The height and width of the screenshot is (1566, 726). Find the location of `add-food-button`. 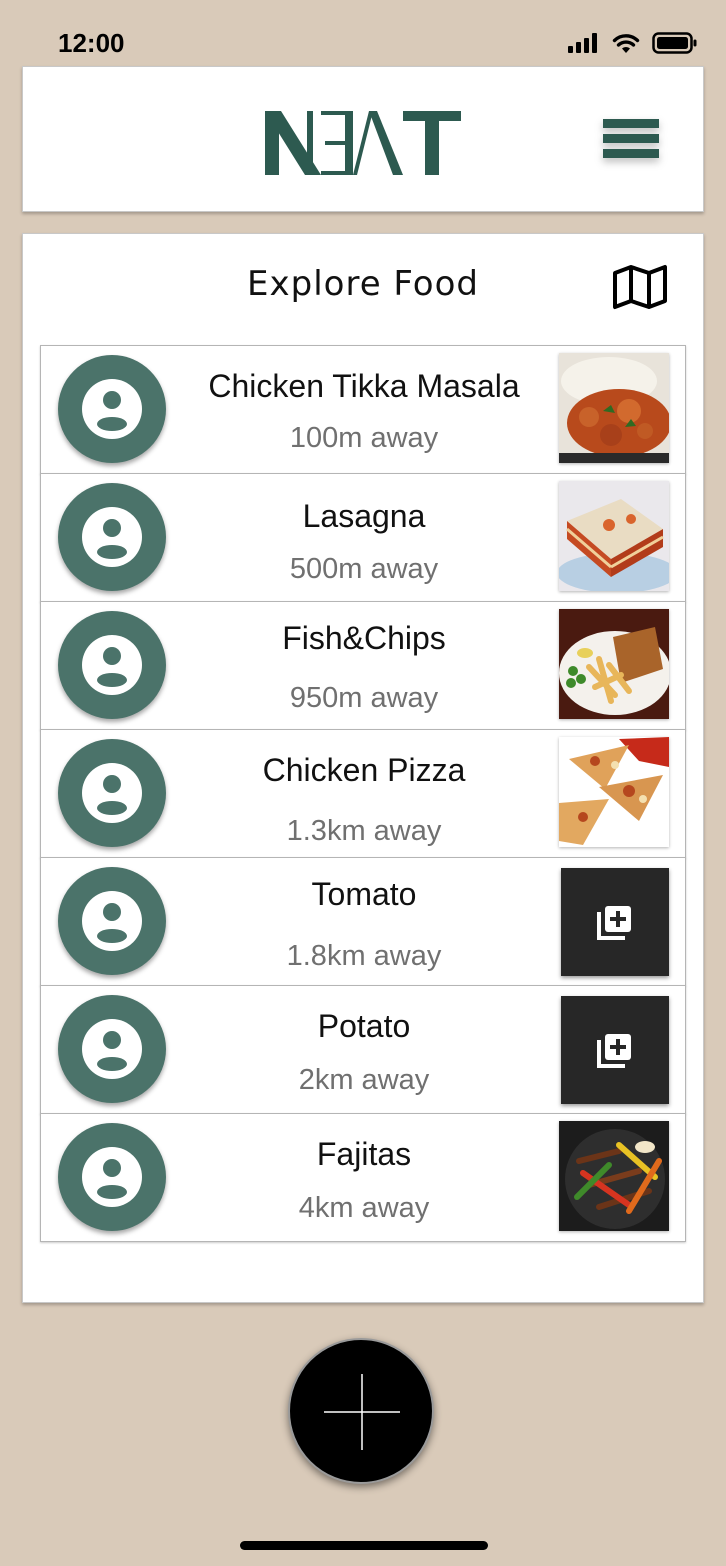

add-food-button is located at coordinates (361, 1411).